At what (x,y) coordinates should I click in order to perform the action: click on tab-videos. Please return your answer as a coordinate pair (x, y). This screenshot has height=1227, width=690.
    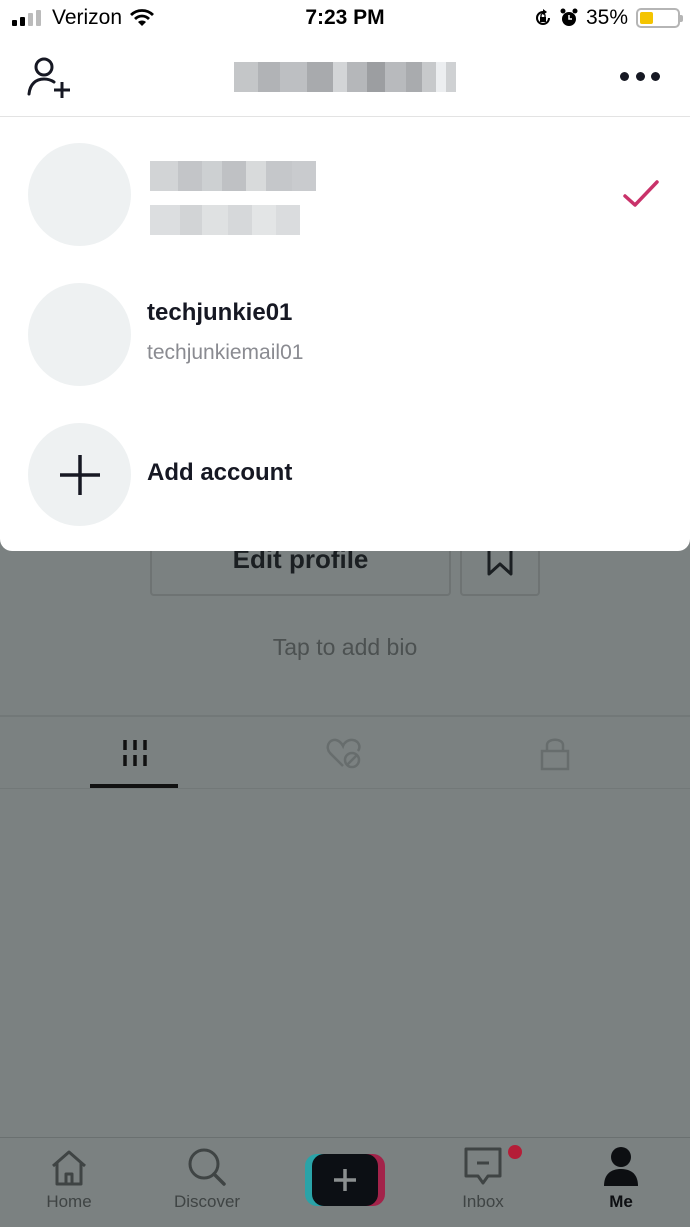
    Looking at the image, I should click on (135, 753).